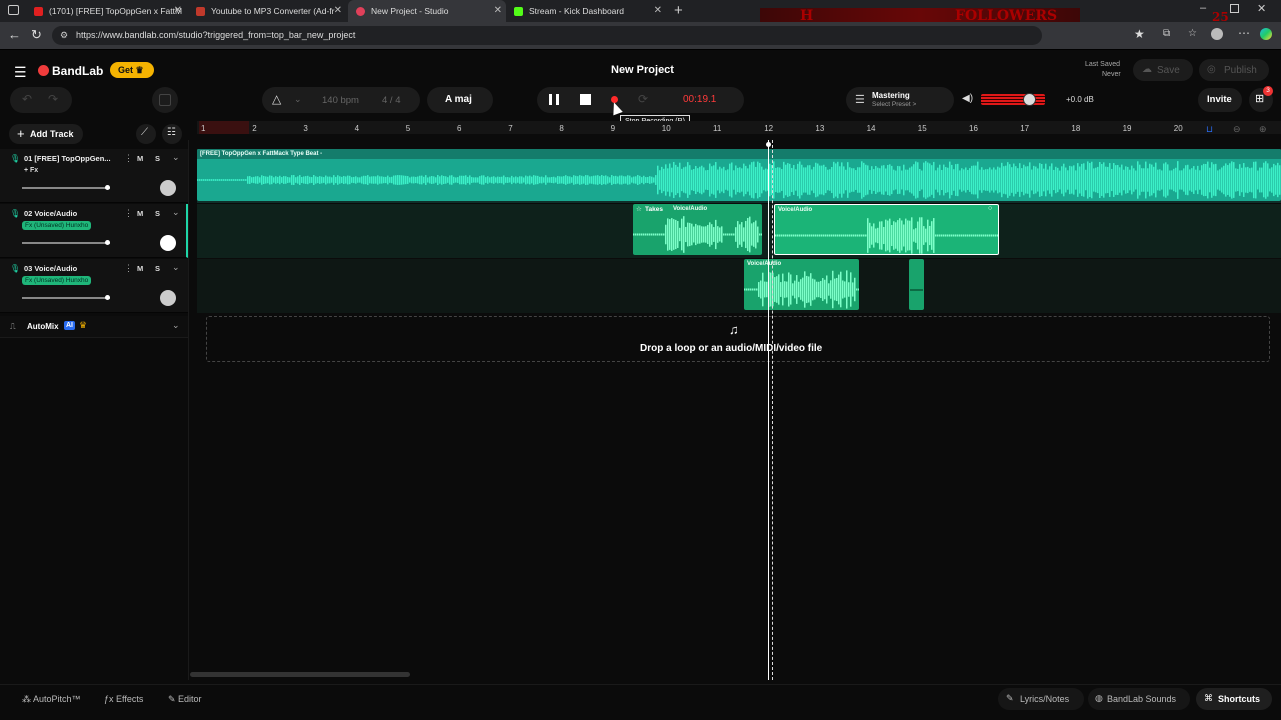  What do you see at coordinates (967, 98) in the screenshot?
I see `speaker-icon: ◀)` at bounding box center [967, 98].